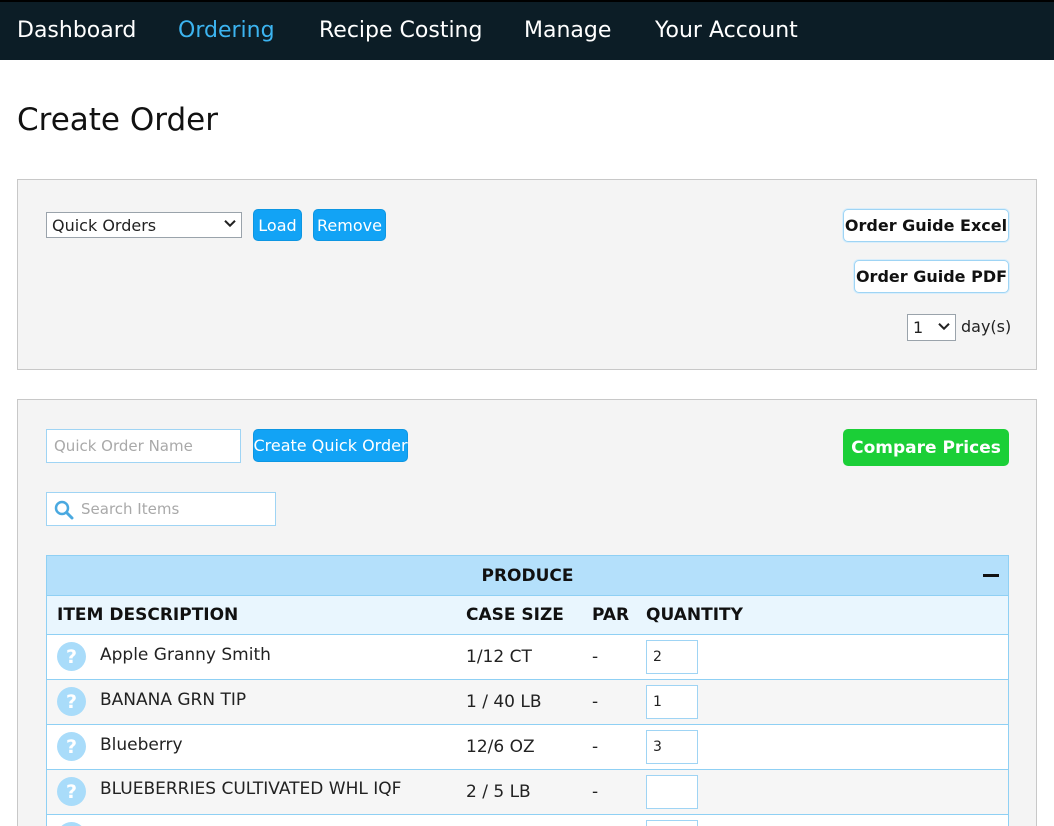 The width and height of the screenshot is (1054, 826). What do you see at coordinates (277, 225) in the screenshot?
I see `load-button: Load` at bounding box center [277, 225].